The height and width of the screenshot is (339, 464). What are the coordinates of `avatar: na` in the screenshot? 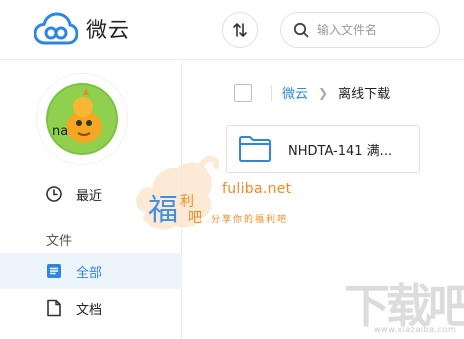 It's located at (82, 119).